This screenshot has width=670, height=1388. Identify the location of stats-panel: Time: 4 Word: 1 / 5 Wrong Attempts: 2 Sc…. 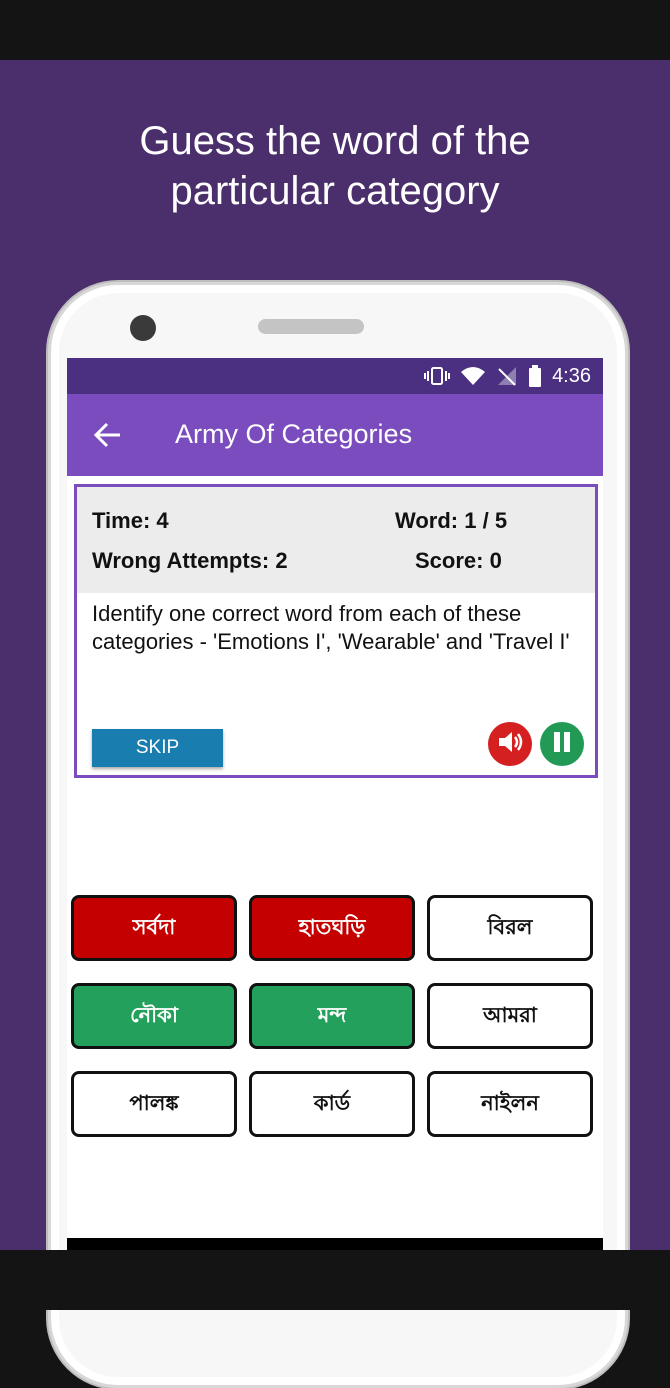
(336, 540).